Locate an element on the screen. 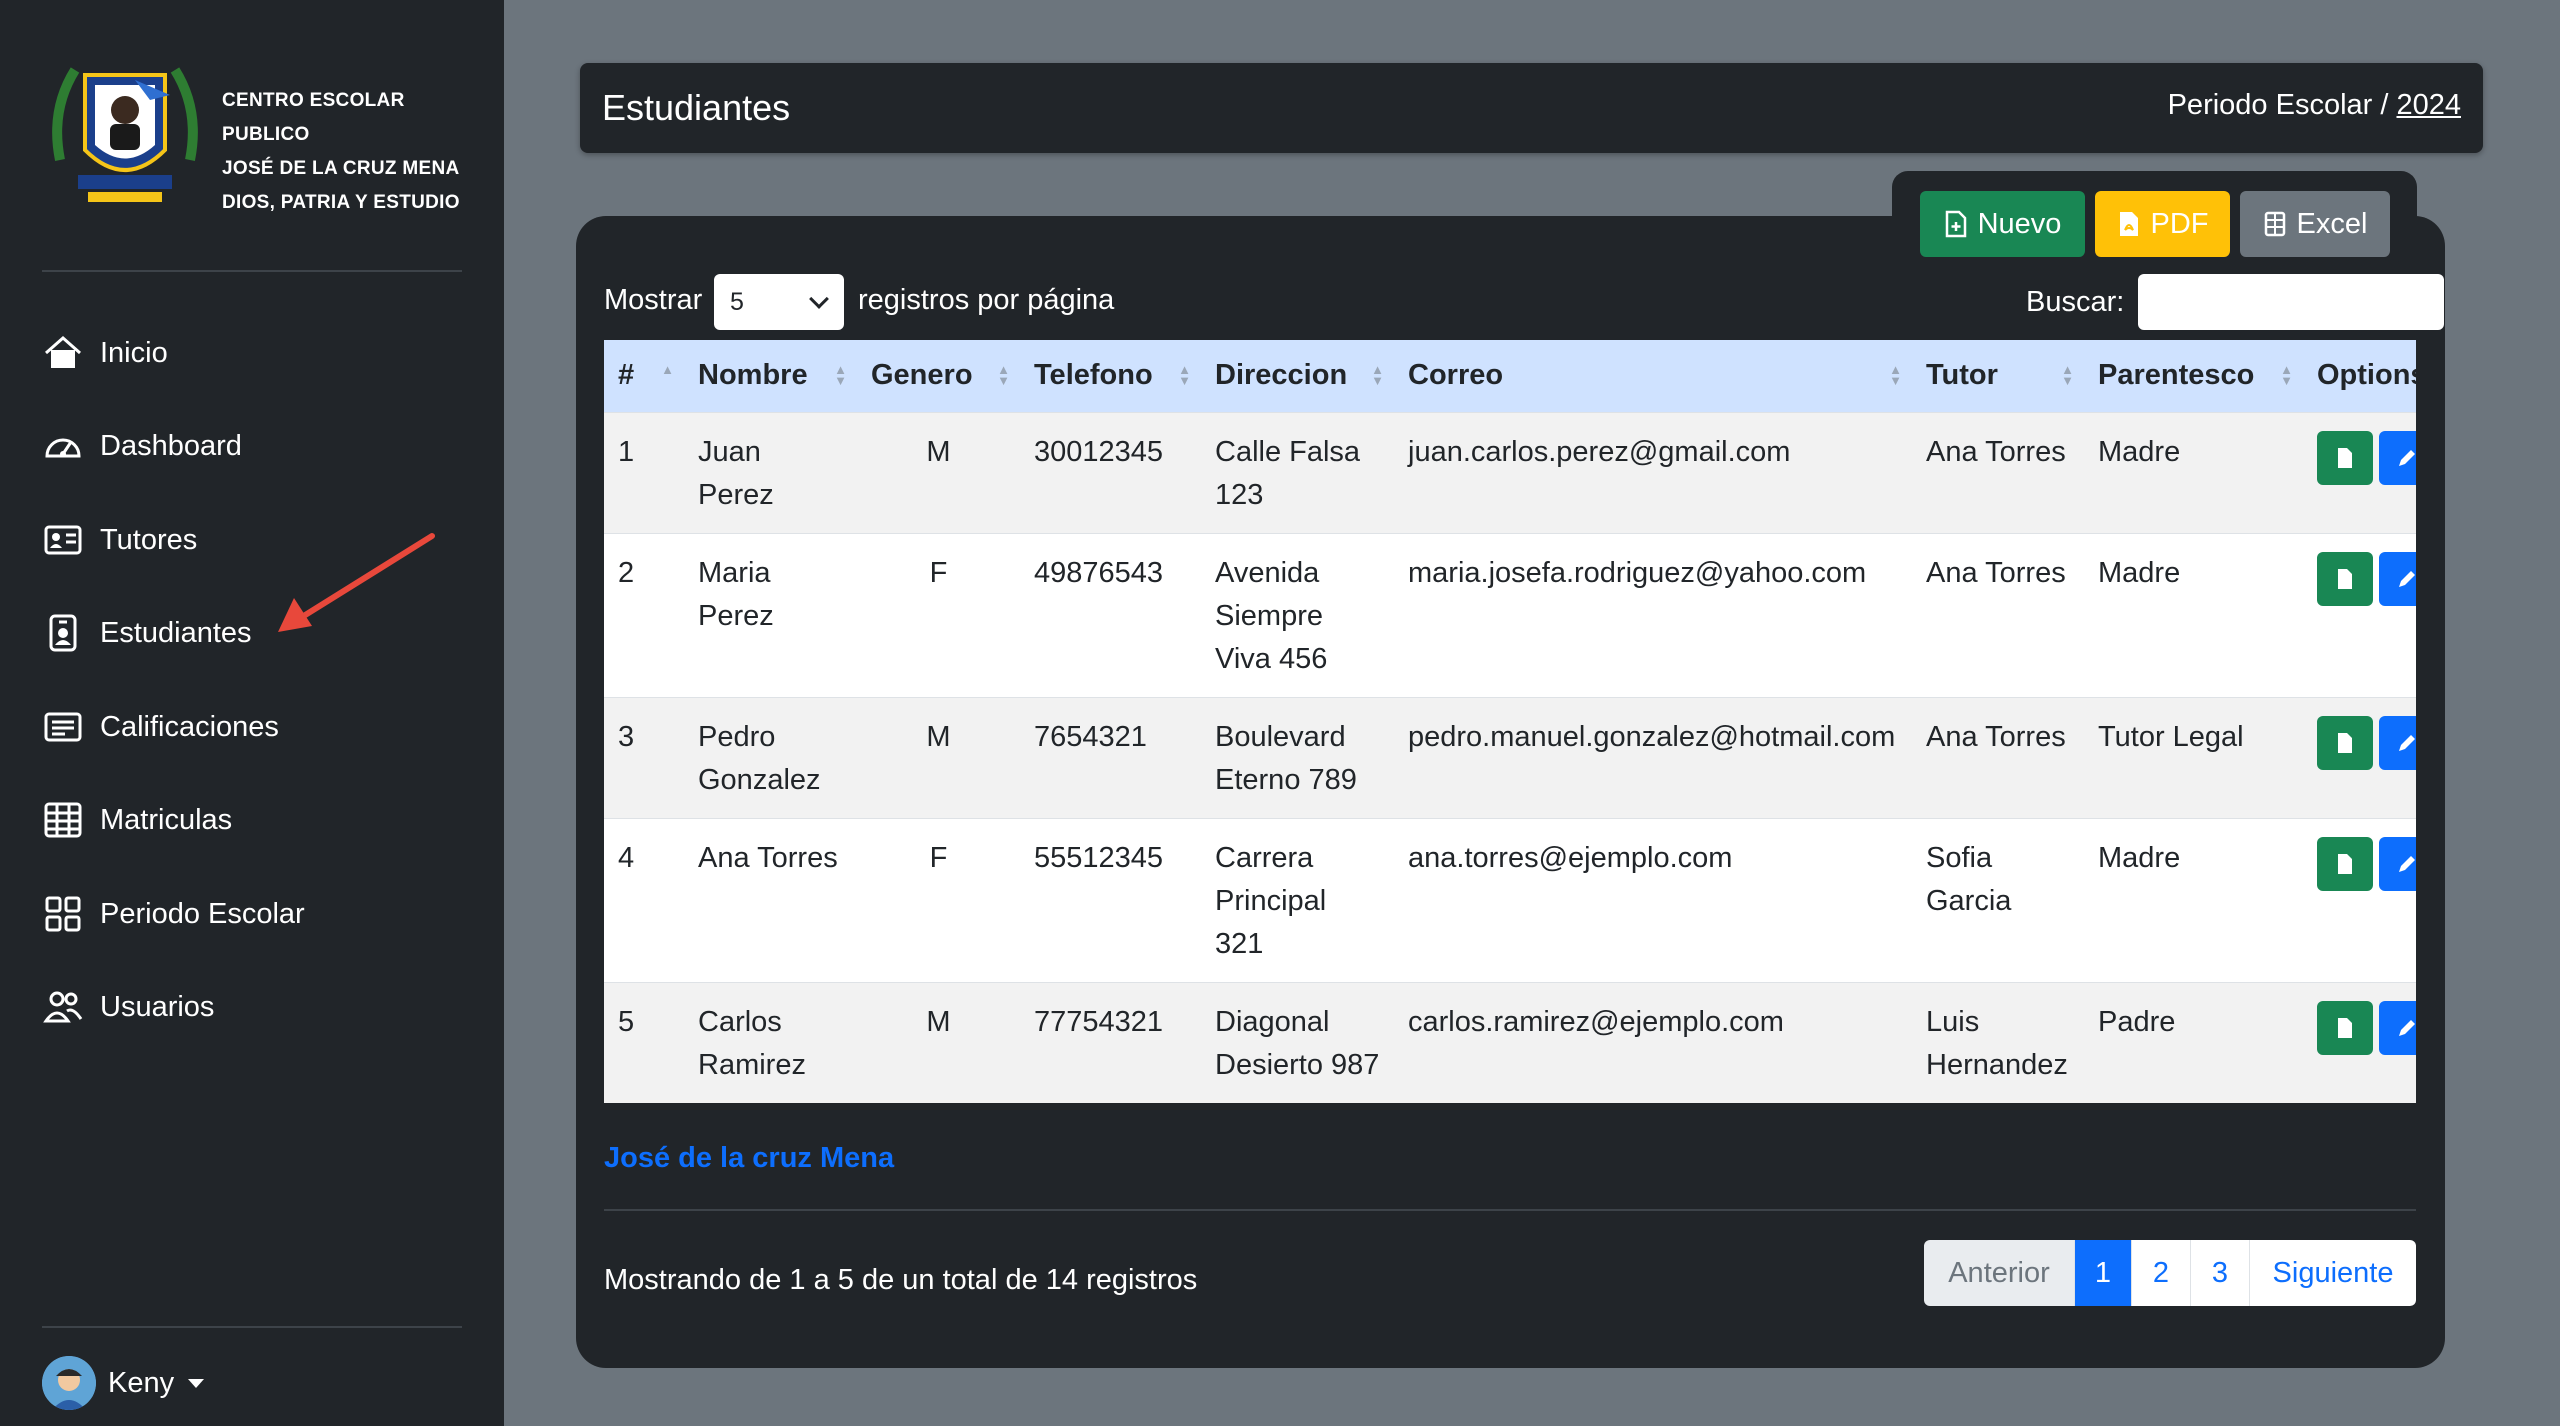 This screenshot has height=1426, width=2560. pdf-button: PDF is located at coordinates (2162, 224).